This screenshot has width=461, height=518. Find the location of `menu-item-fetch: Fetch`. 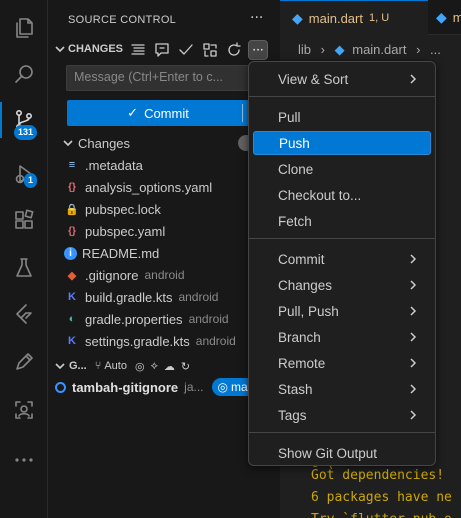

menu-item-fetch: Fetch is located at coordinates (342, 221).